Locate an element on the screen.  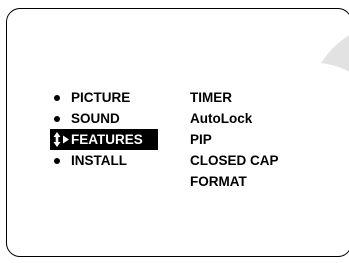
submenu-item-label: PIP is located at coordinates (201, 139).